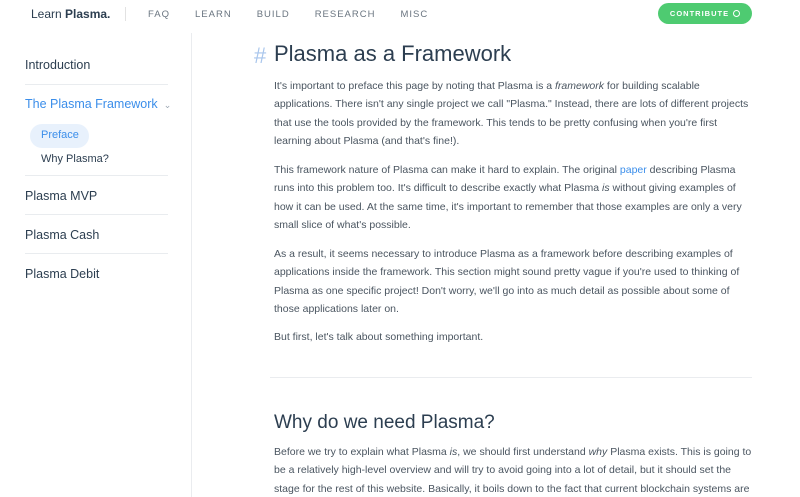  I want to click on sidebar-item-label: Introduction, so click(58, 65).